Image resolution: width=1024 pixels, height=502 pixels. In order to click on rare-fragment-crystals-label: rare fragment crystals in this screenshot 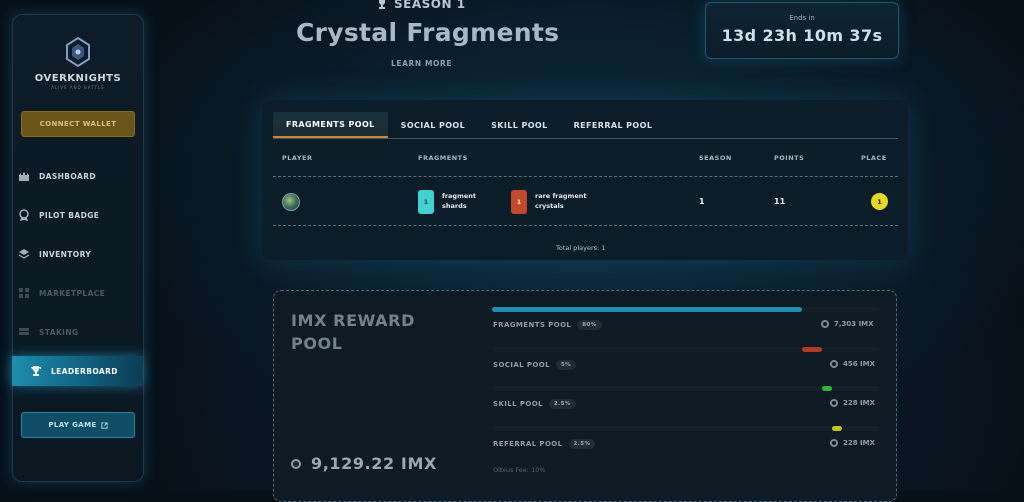, I will do `click(565, 201)`.